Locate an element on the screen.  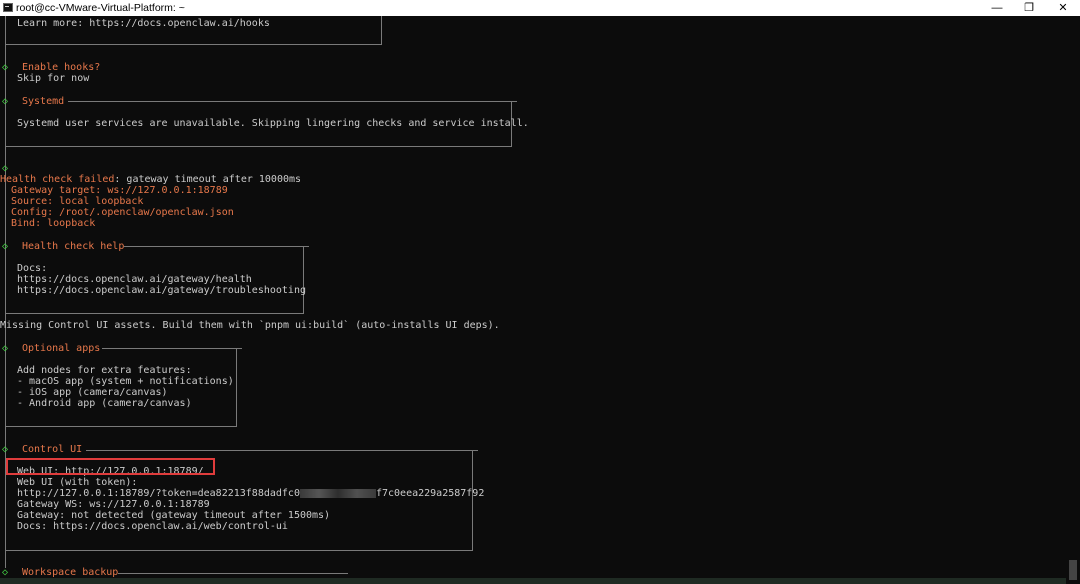
config-value: /root/.openclaw/openclaw.json is located at coordinates (146, 212).